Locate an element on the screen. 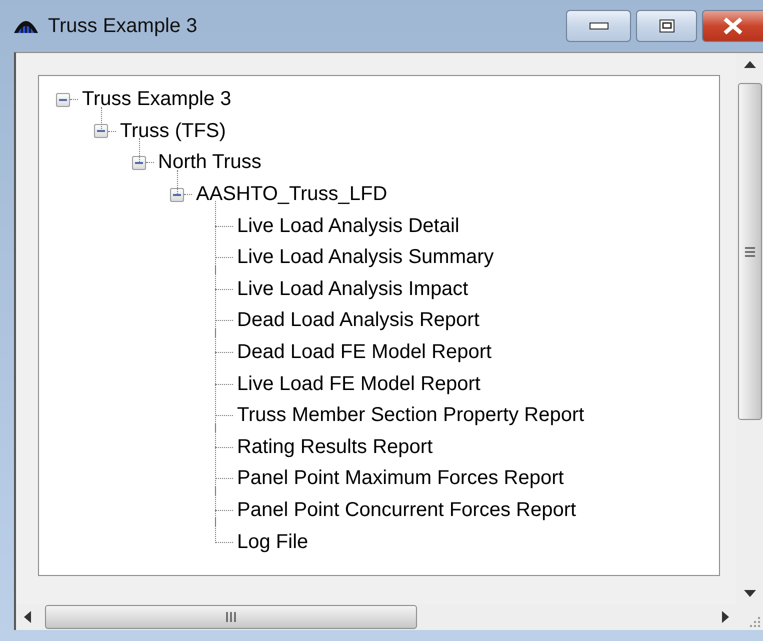  maximize-button is located at coordinates (666, 26).